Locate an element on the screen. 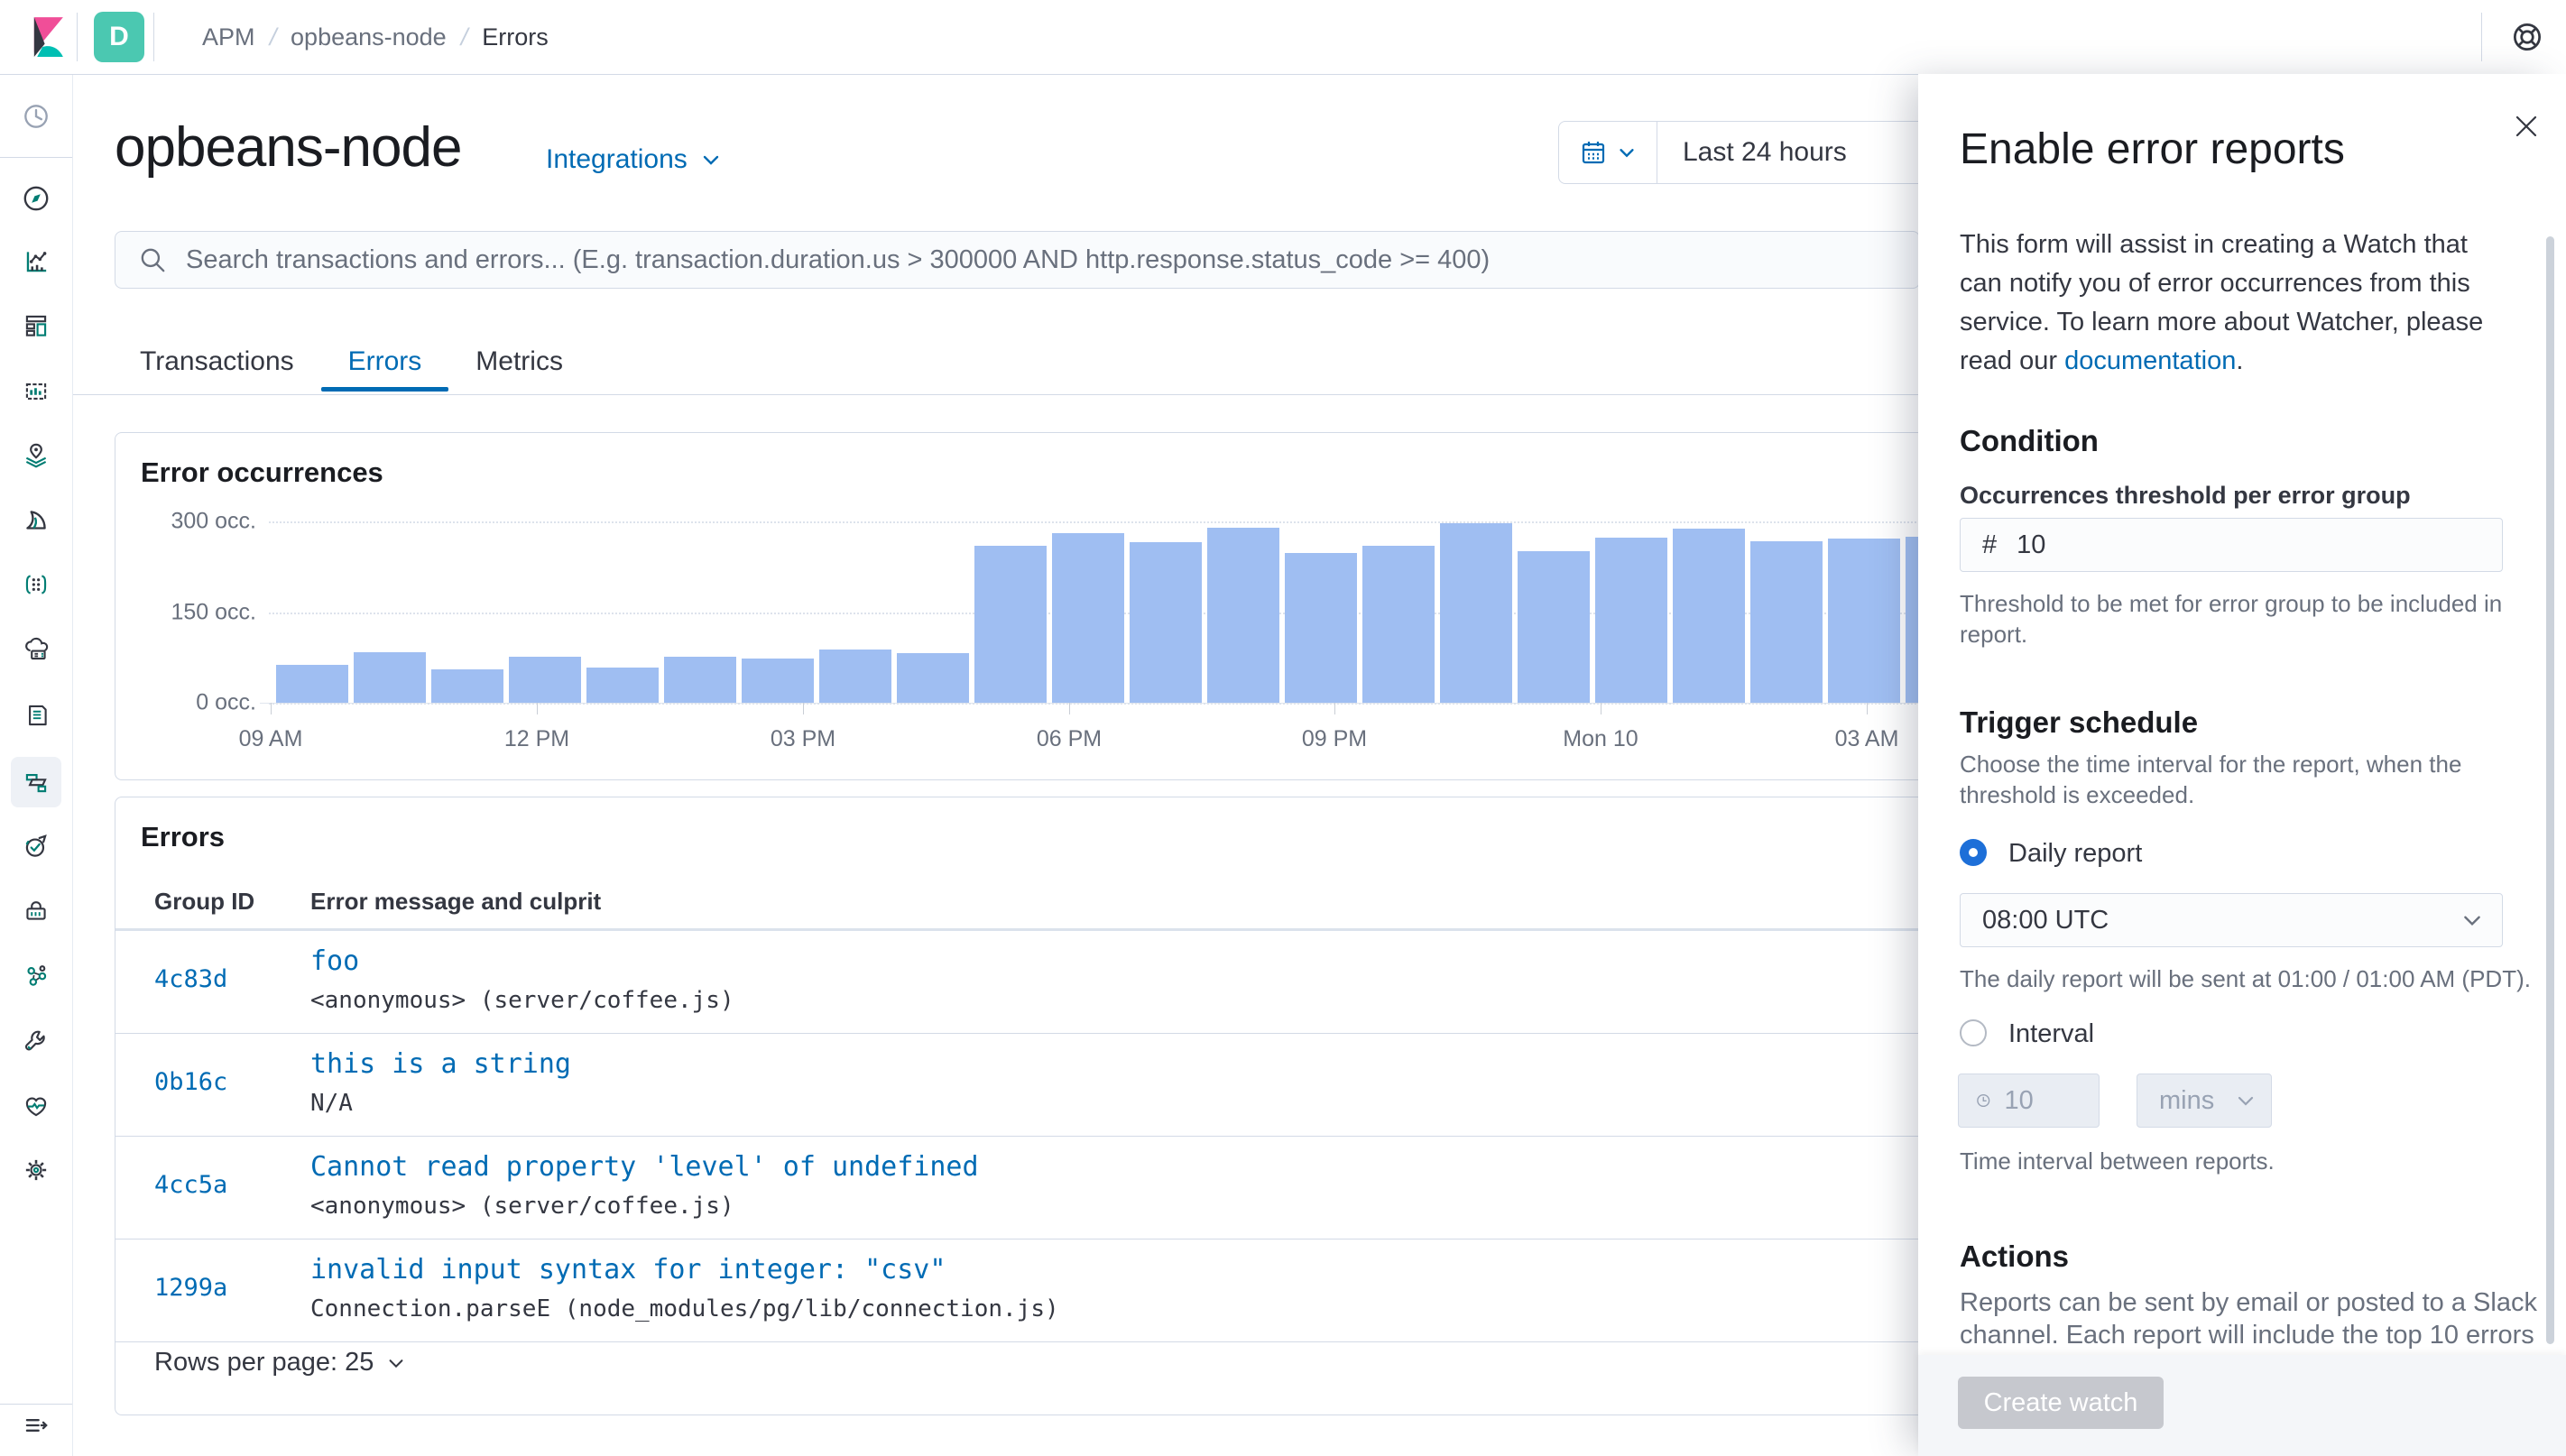  breadcrumb-item-apm: APM is located at coordinates (229, 37).